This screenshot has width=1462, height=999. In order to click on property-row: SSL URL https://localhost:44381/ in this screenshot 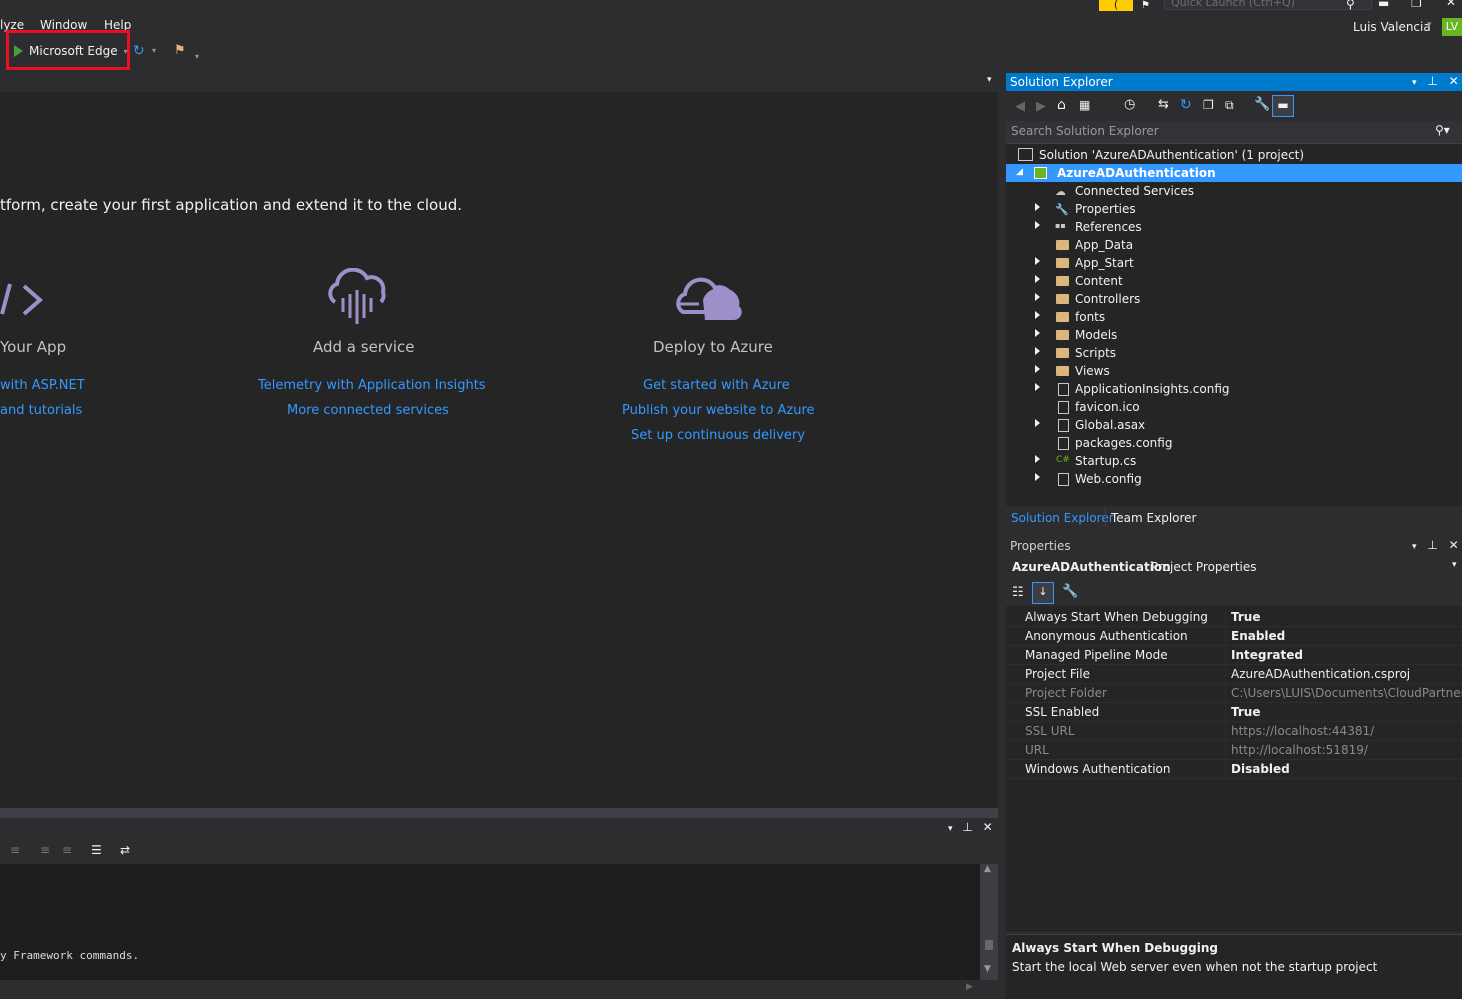, I will do `click(1234, 731)`.